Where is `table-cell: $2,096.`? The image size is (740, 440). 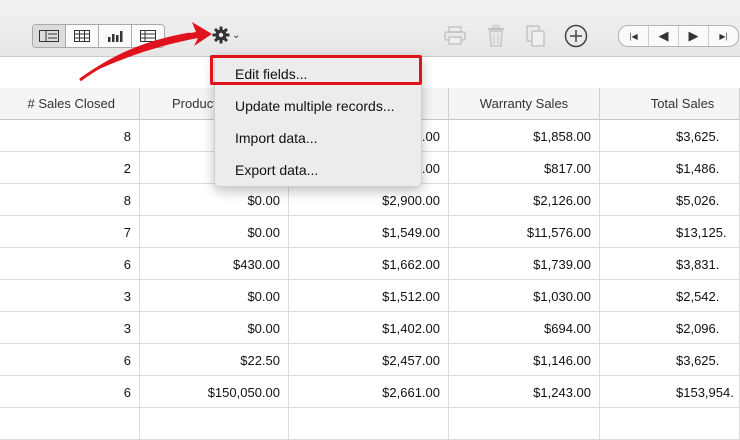 table-cell: $2,096. is located at coordinates (670, 328).